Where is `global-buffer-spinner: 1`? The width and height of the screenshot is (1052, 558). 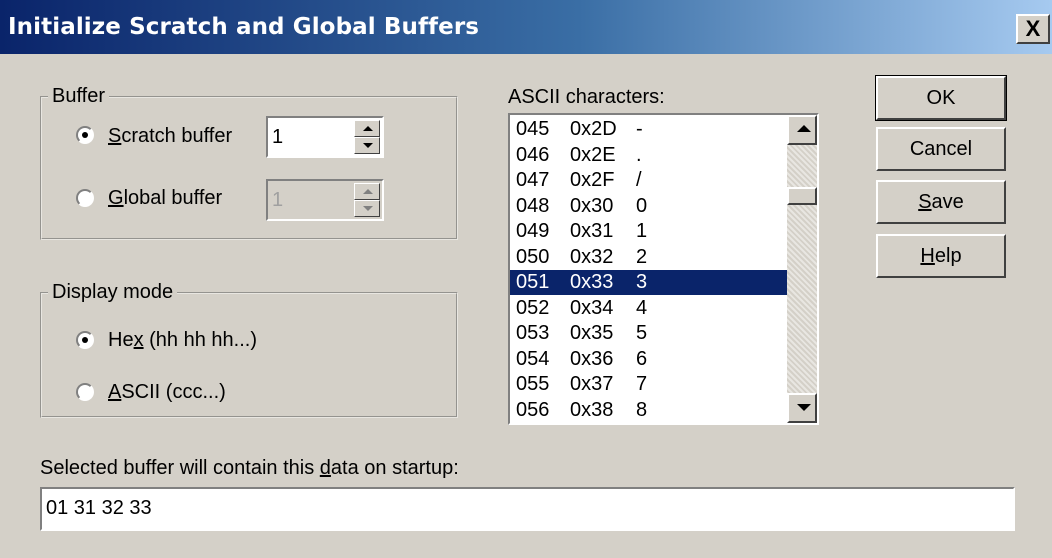 global-buffer-spinner: 1 is located at coordinates (325, 200).